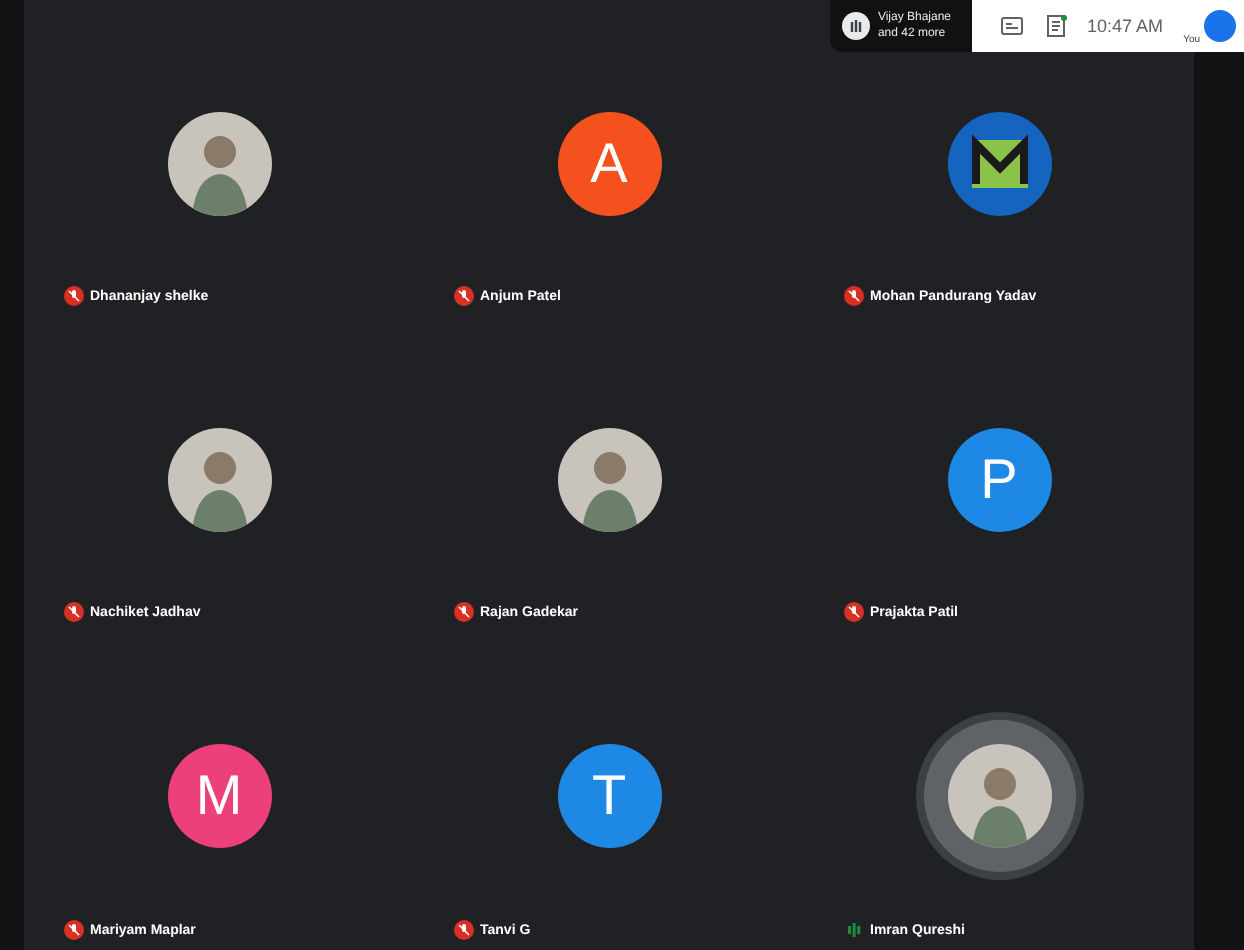 This screenshot has height=950, width=1244. I want to click on letter-avatar: A, so click(609, 163).